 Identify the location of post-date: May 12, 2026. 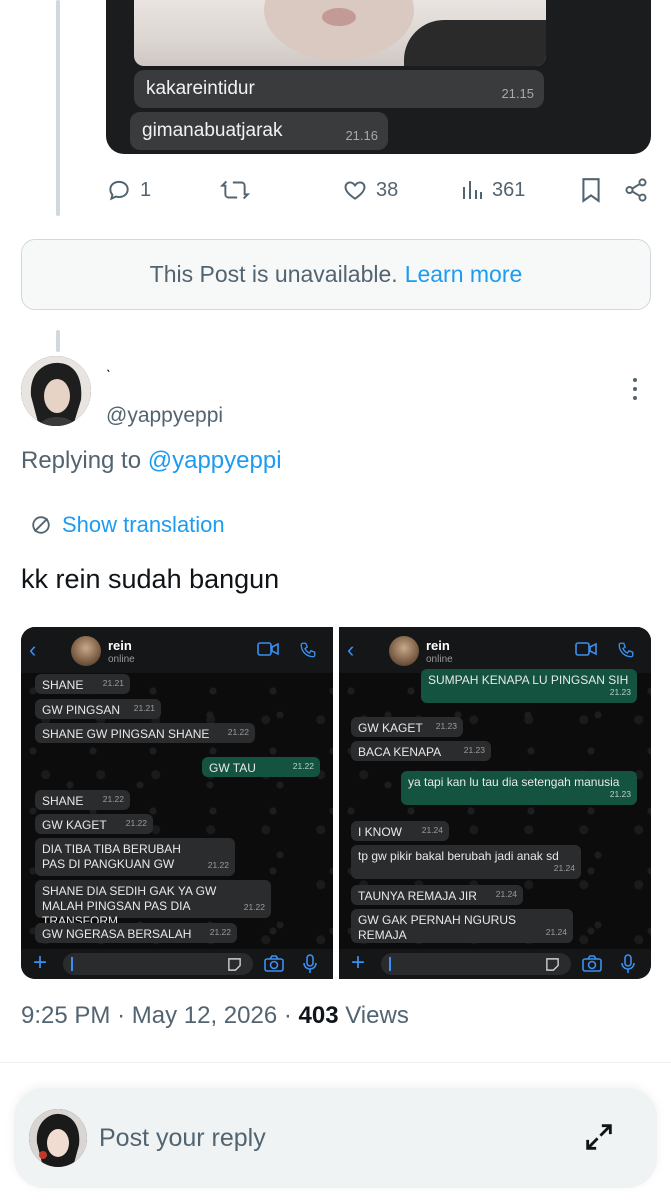
(204, 1015).